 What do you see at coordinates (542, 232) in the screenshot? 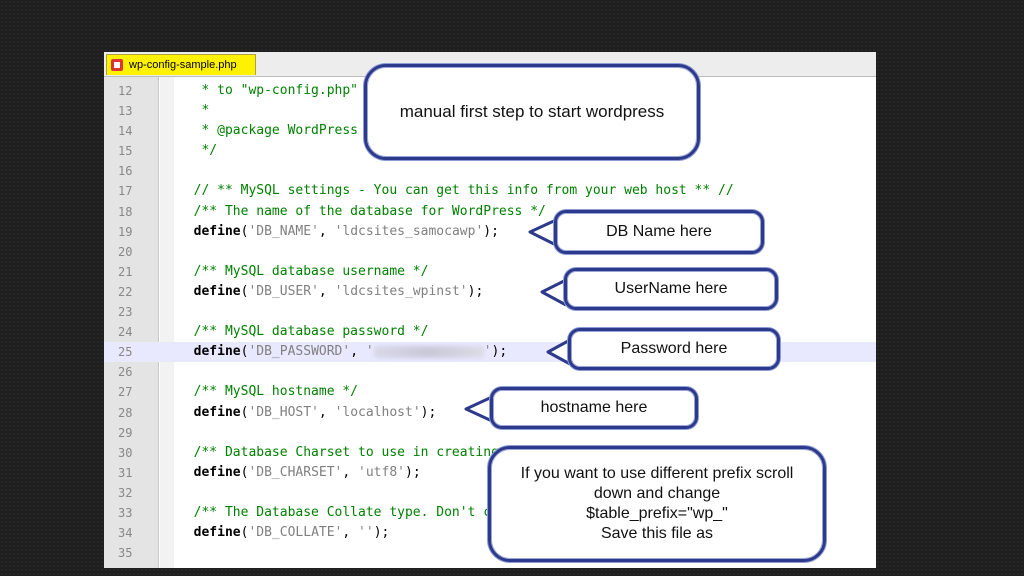
I see `pointer-db-name` at bounding box center [542, 232].